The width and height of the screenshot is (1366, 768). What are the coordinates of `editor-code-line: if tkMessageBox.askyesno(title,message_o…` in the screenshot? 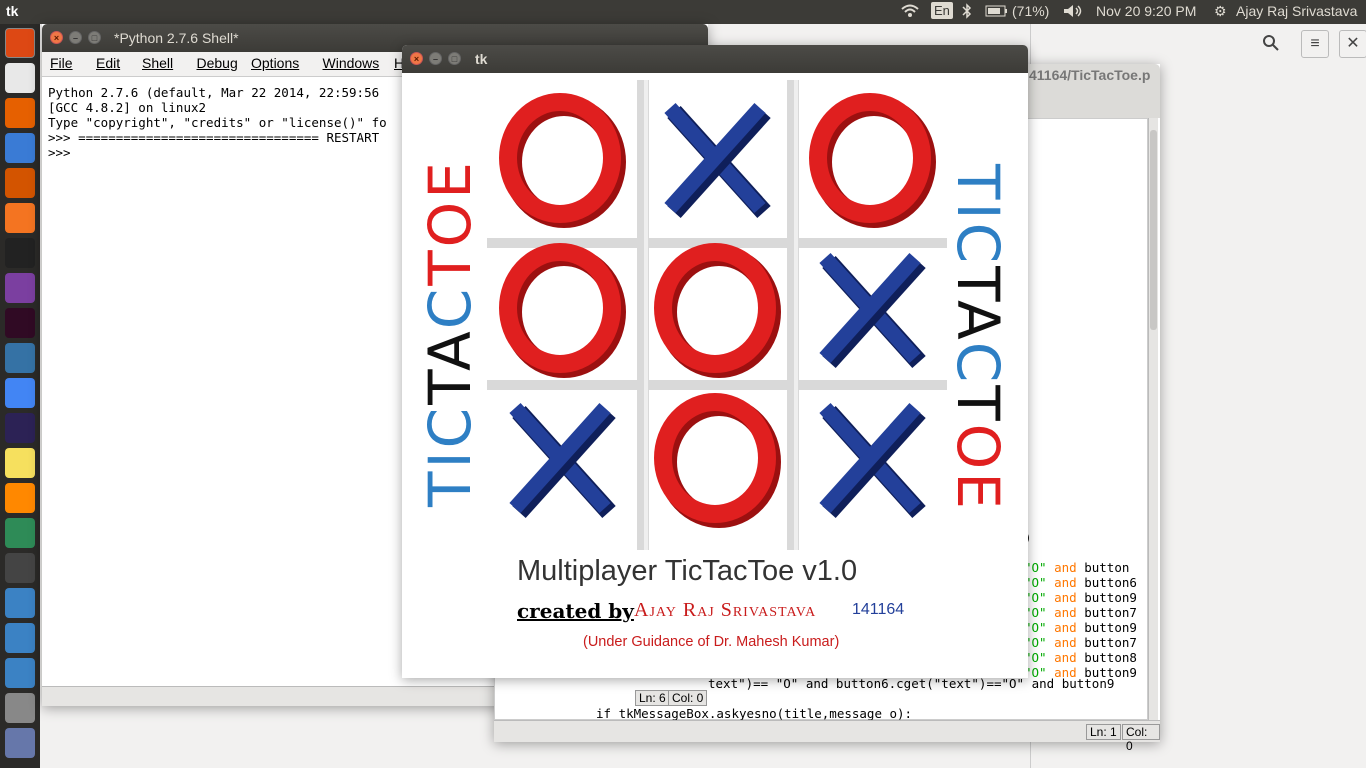 It's located at (754, 713).